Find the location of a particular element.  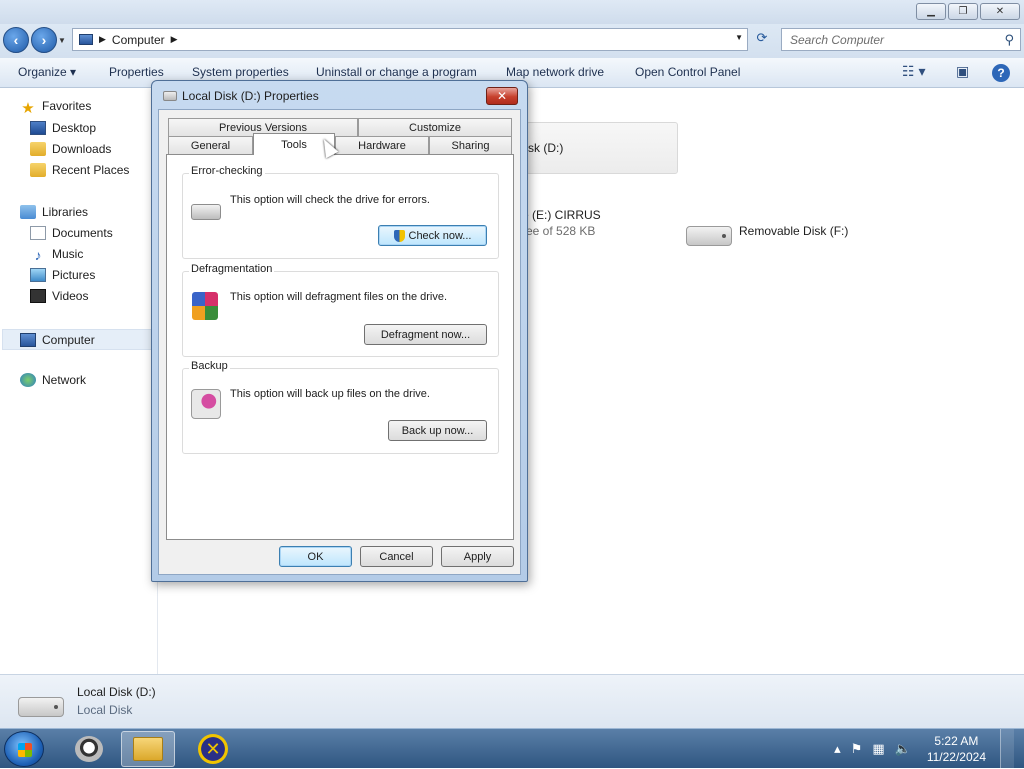

nav-documents: Documents is located at coordinates (71, 233).